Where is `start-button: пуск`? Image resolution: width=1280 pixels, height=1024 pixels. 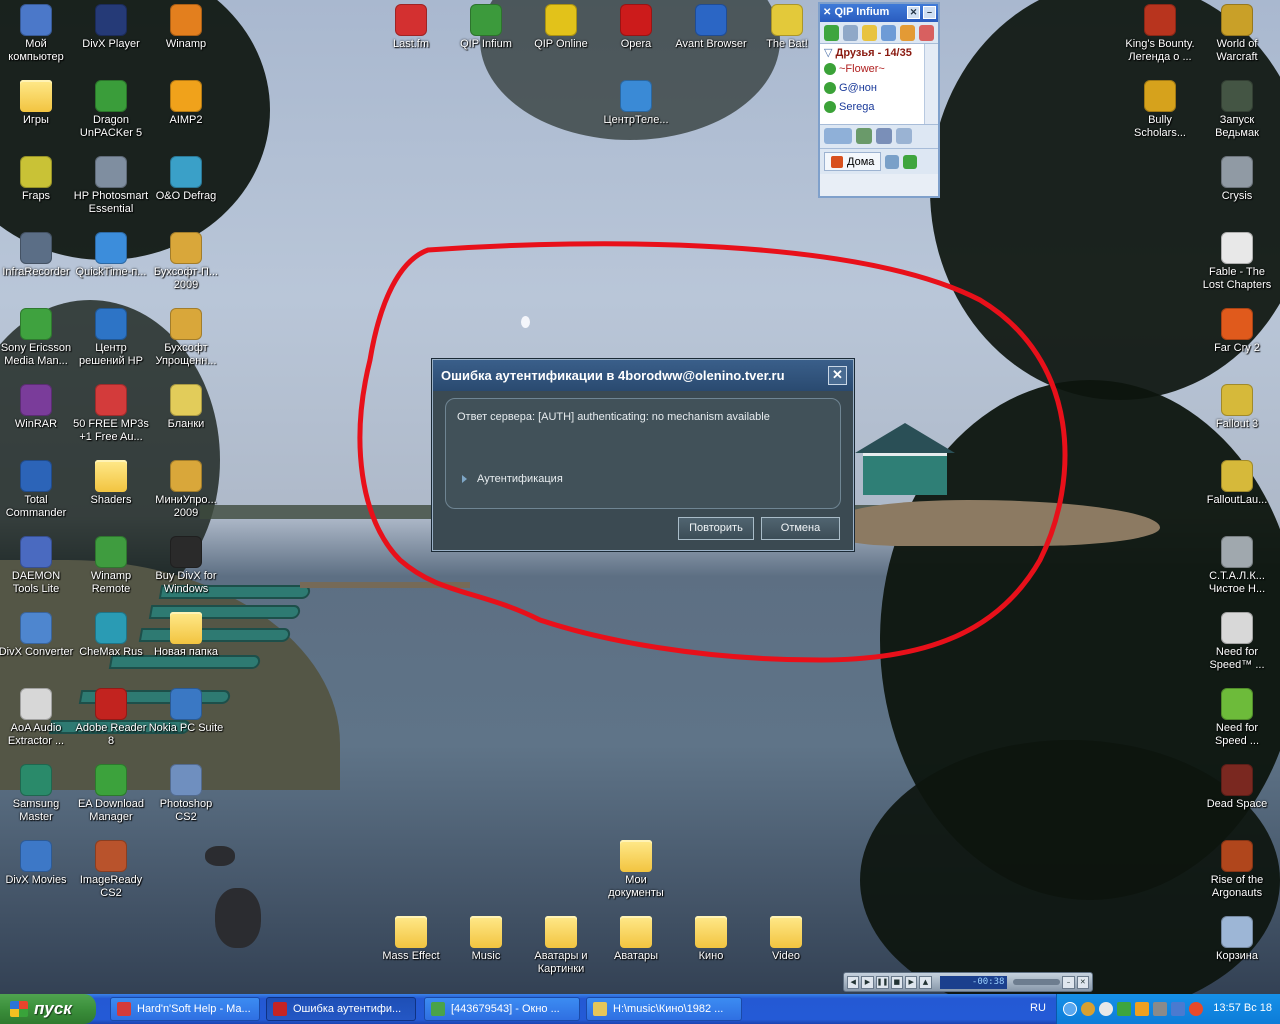
start-button: пуск is located at coordinates (48, 1009).